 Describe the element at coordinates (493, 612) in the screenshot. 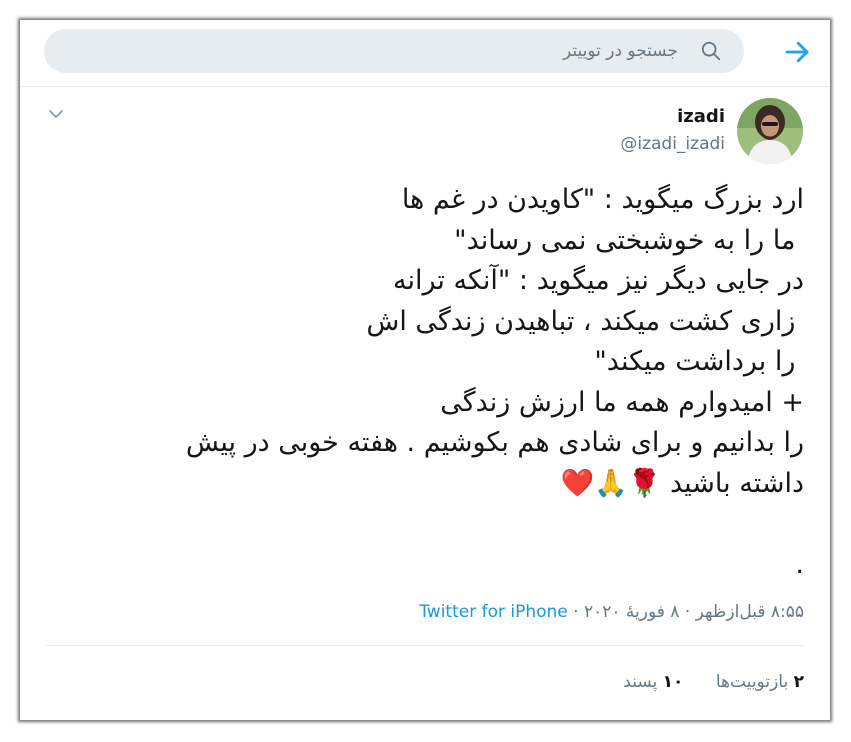

I see `tweet-source-link: Twitter for iPhone` at that location.